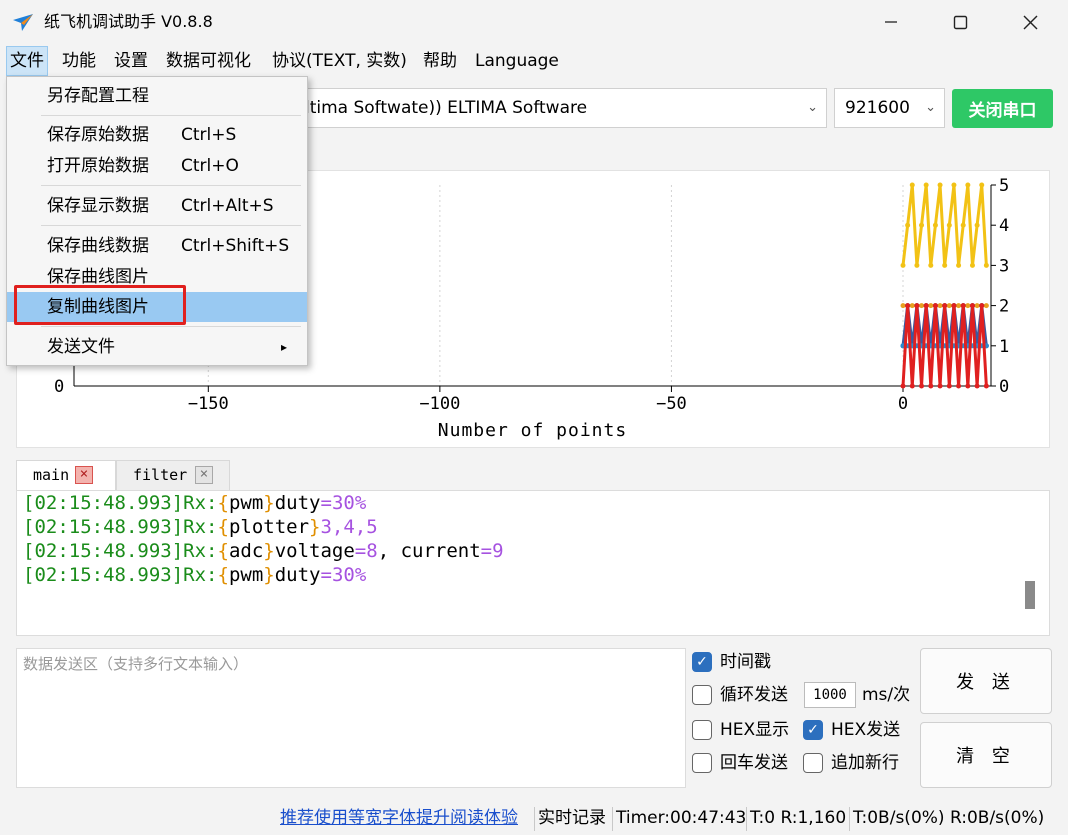 Image resolution: width=1068 pixels, height=835 pixels. What do you see at coordinates (851, 763) in the screenshot?
I see `append-newline-checkbox: 追加新行` at bounding box center [851, 763].